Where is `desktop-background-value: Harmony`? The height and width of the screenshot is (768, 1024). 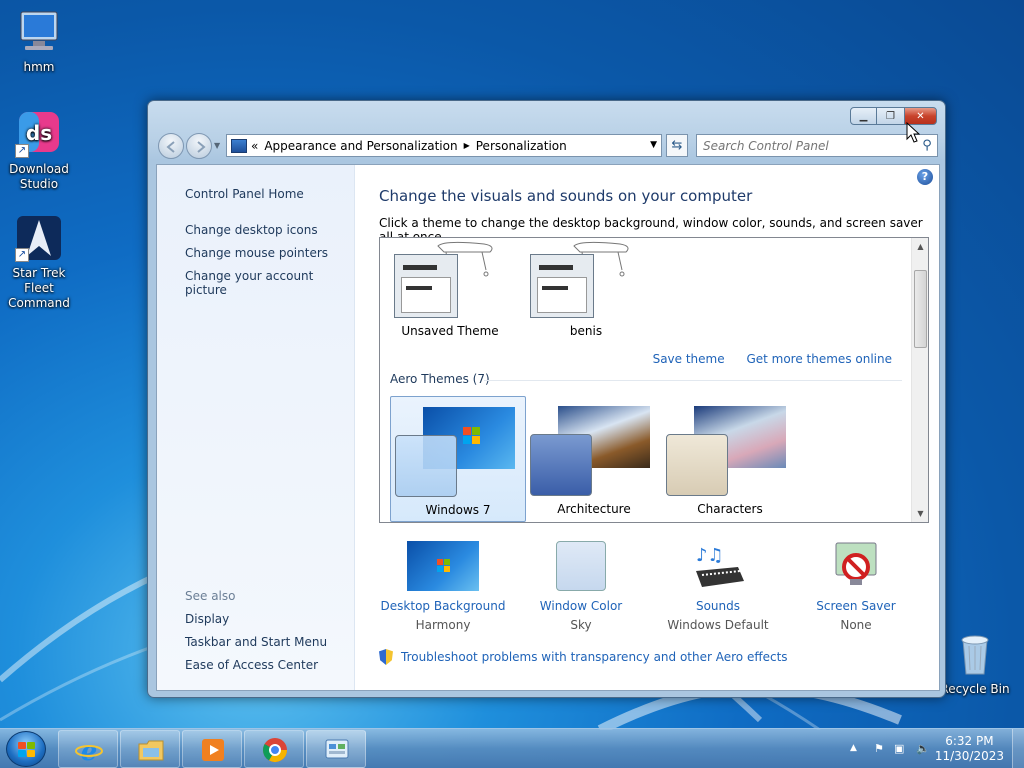 desktop-background-value: Harmony is located at coordinates (443, 625).